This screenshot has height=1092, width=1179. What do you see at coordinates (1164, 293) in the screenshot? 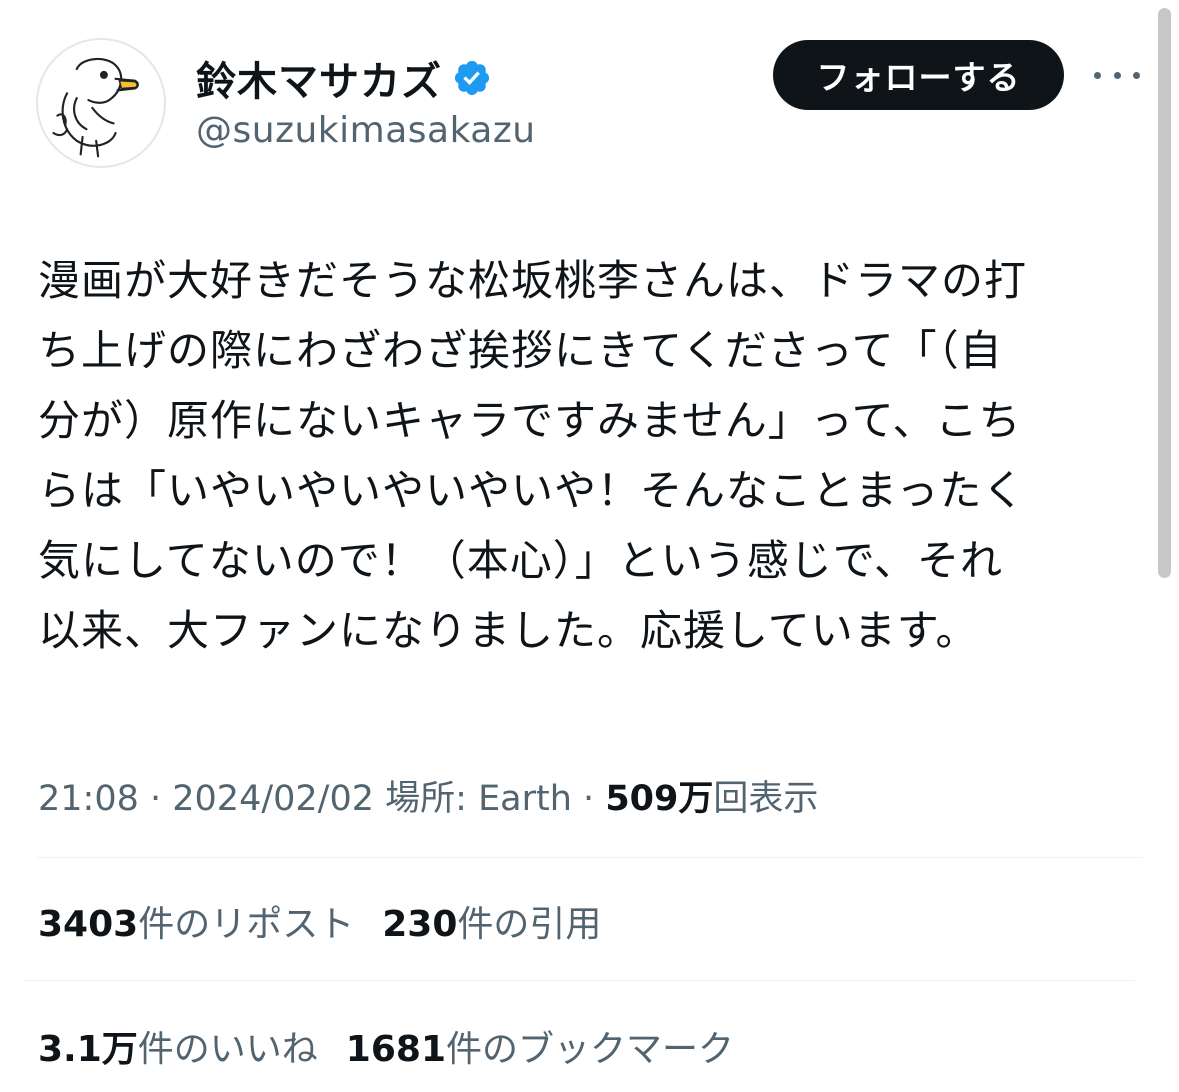
I see `scrollbar` at bounding box center [1164, 293].